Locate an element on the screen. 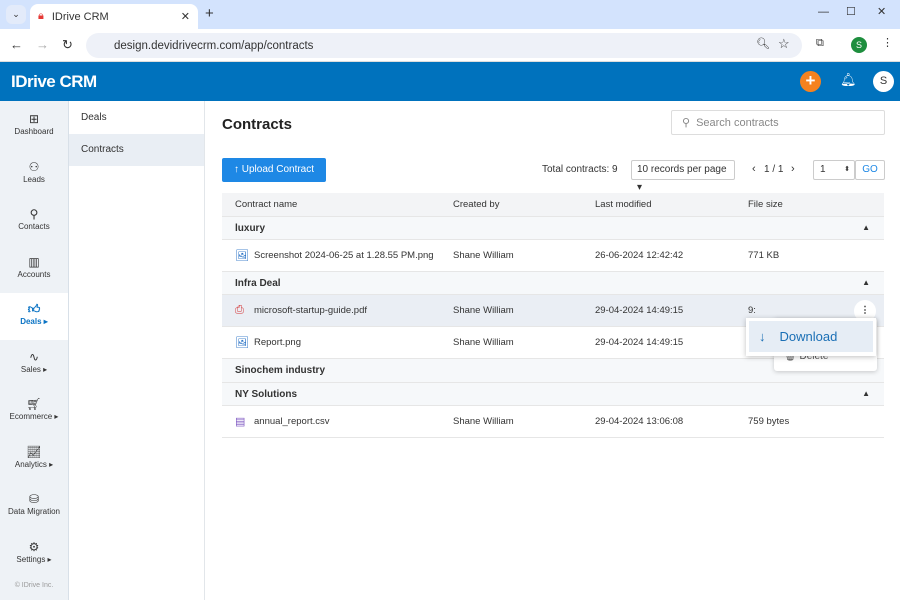 The width and height of the screenshot is (900, 600). leftnav-label: Dashboard is located at coordinates (34, 131).